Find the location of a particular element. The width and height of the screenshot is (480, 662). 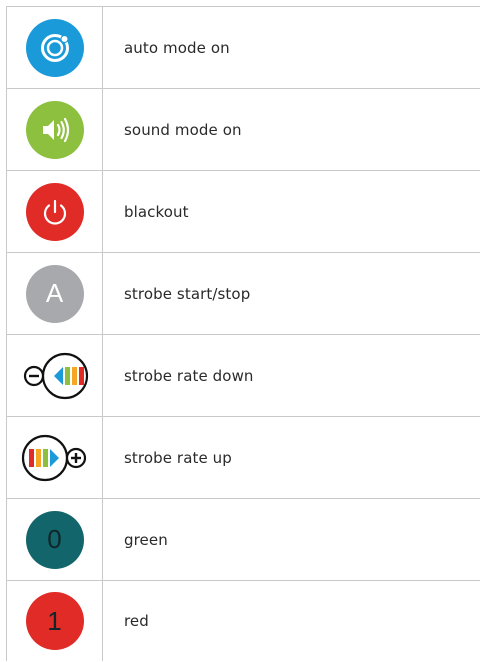

strobe-rate-up-icon is located at coordinates (53, 457).